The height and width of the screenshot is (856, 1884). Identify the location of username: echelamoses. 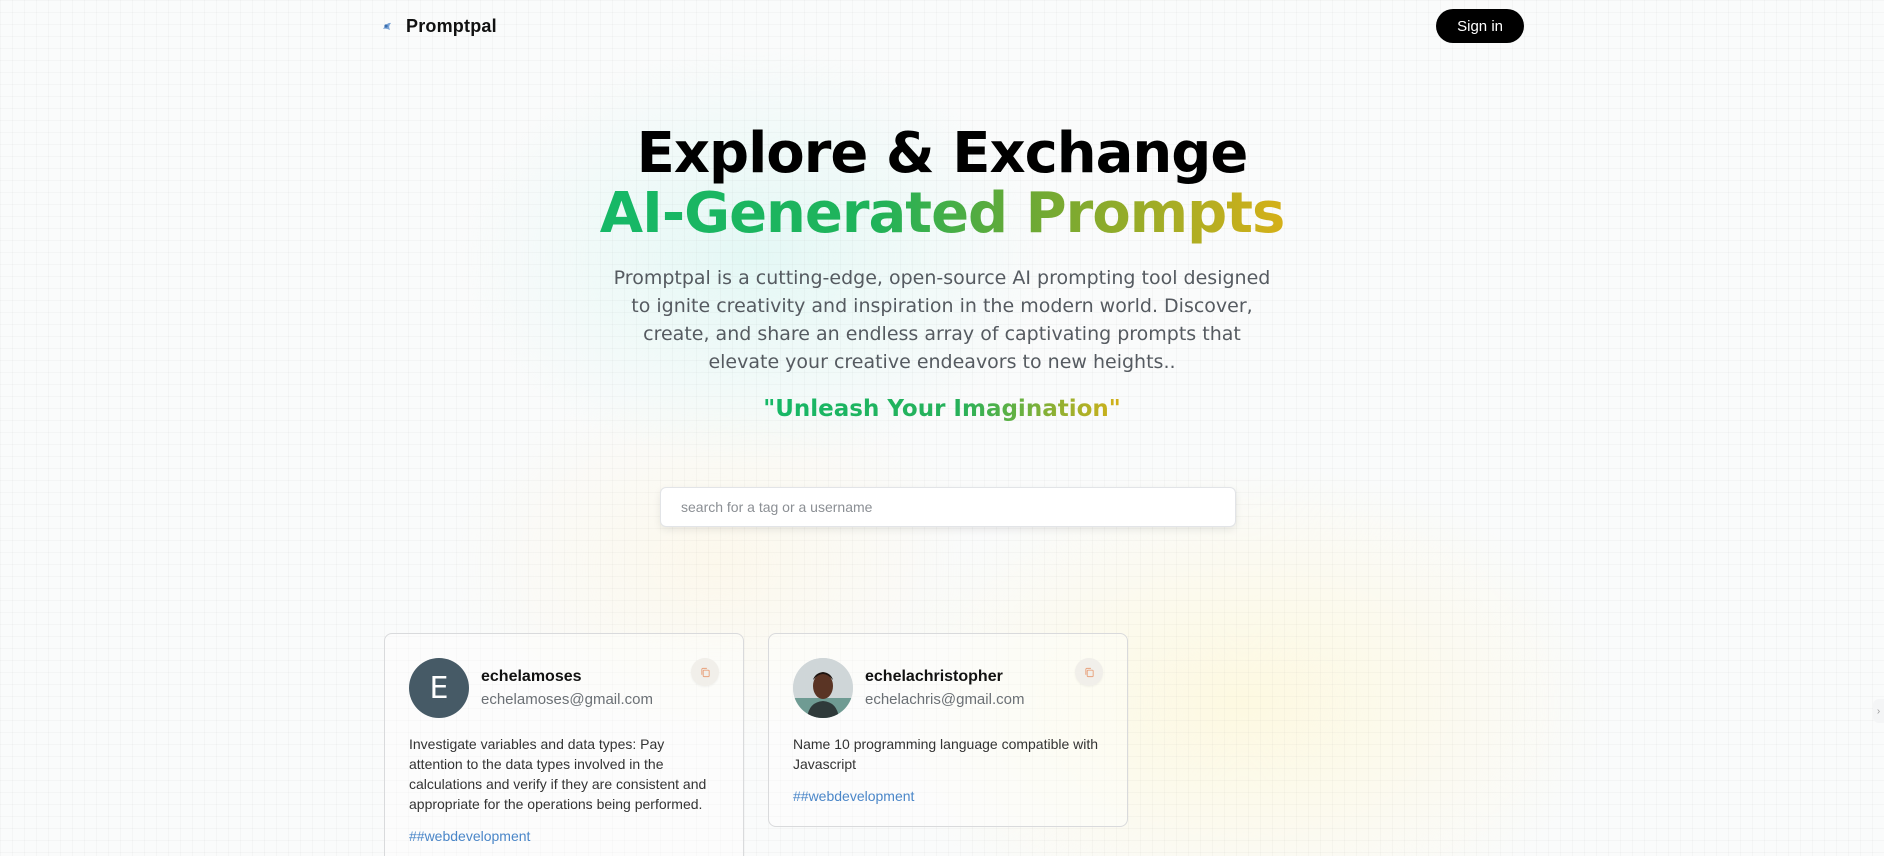
(586, 677).